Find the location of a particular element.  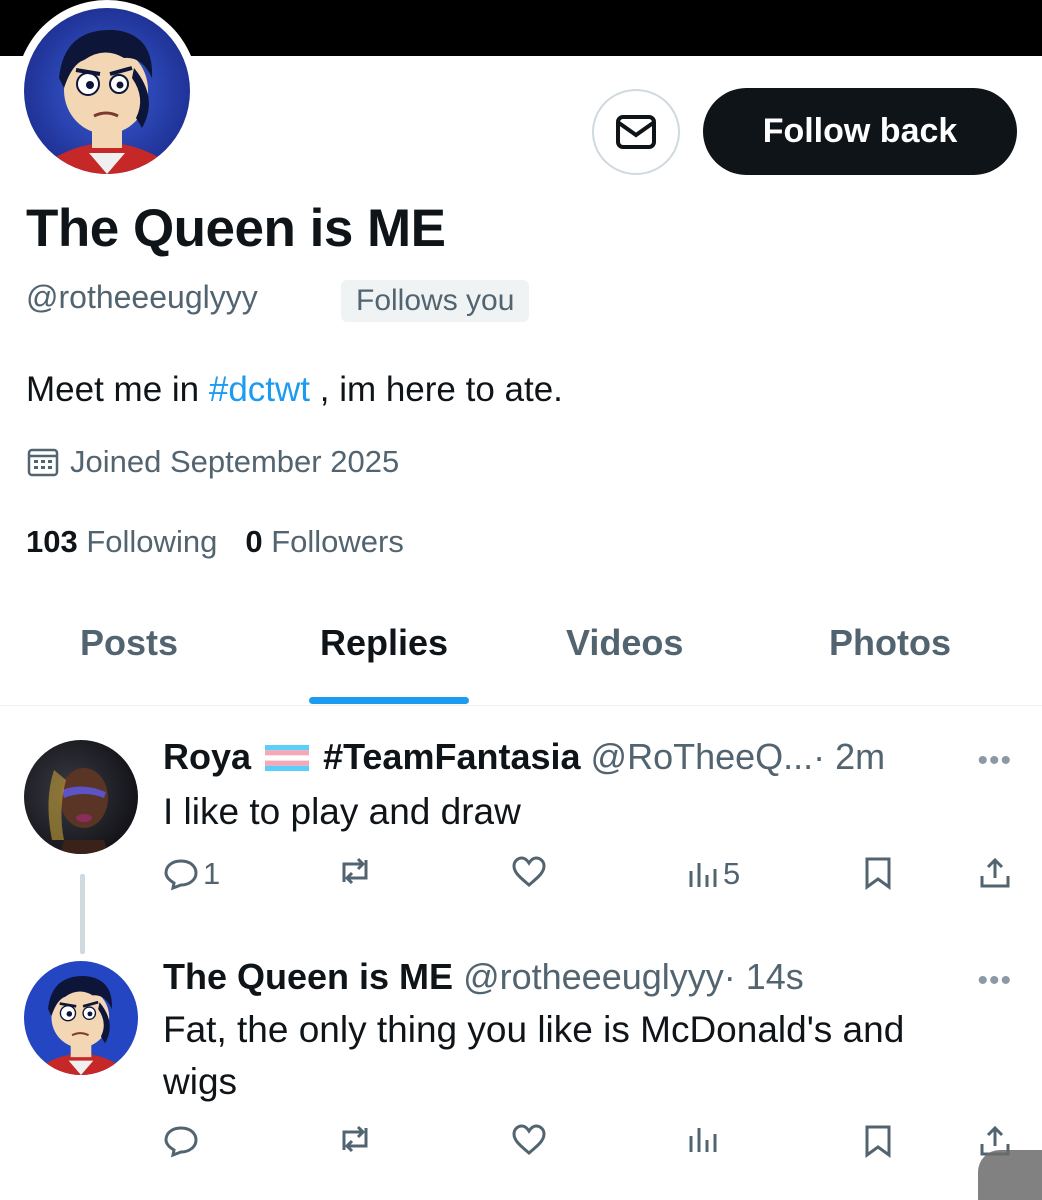

tweet-header: Roya #TeamFantasia @RoTheeQ...· 2m is located at coordinates (524, 757).